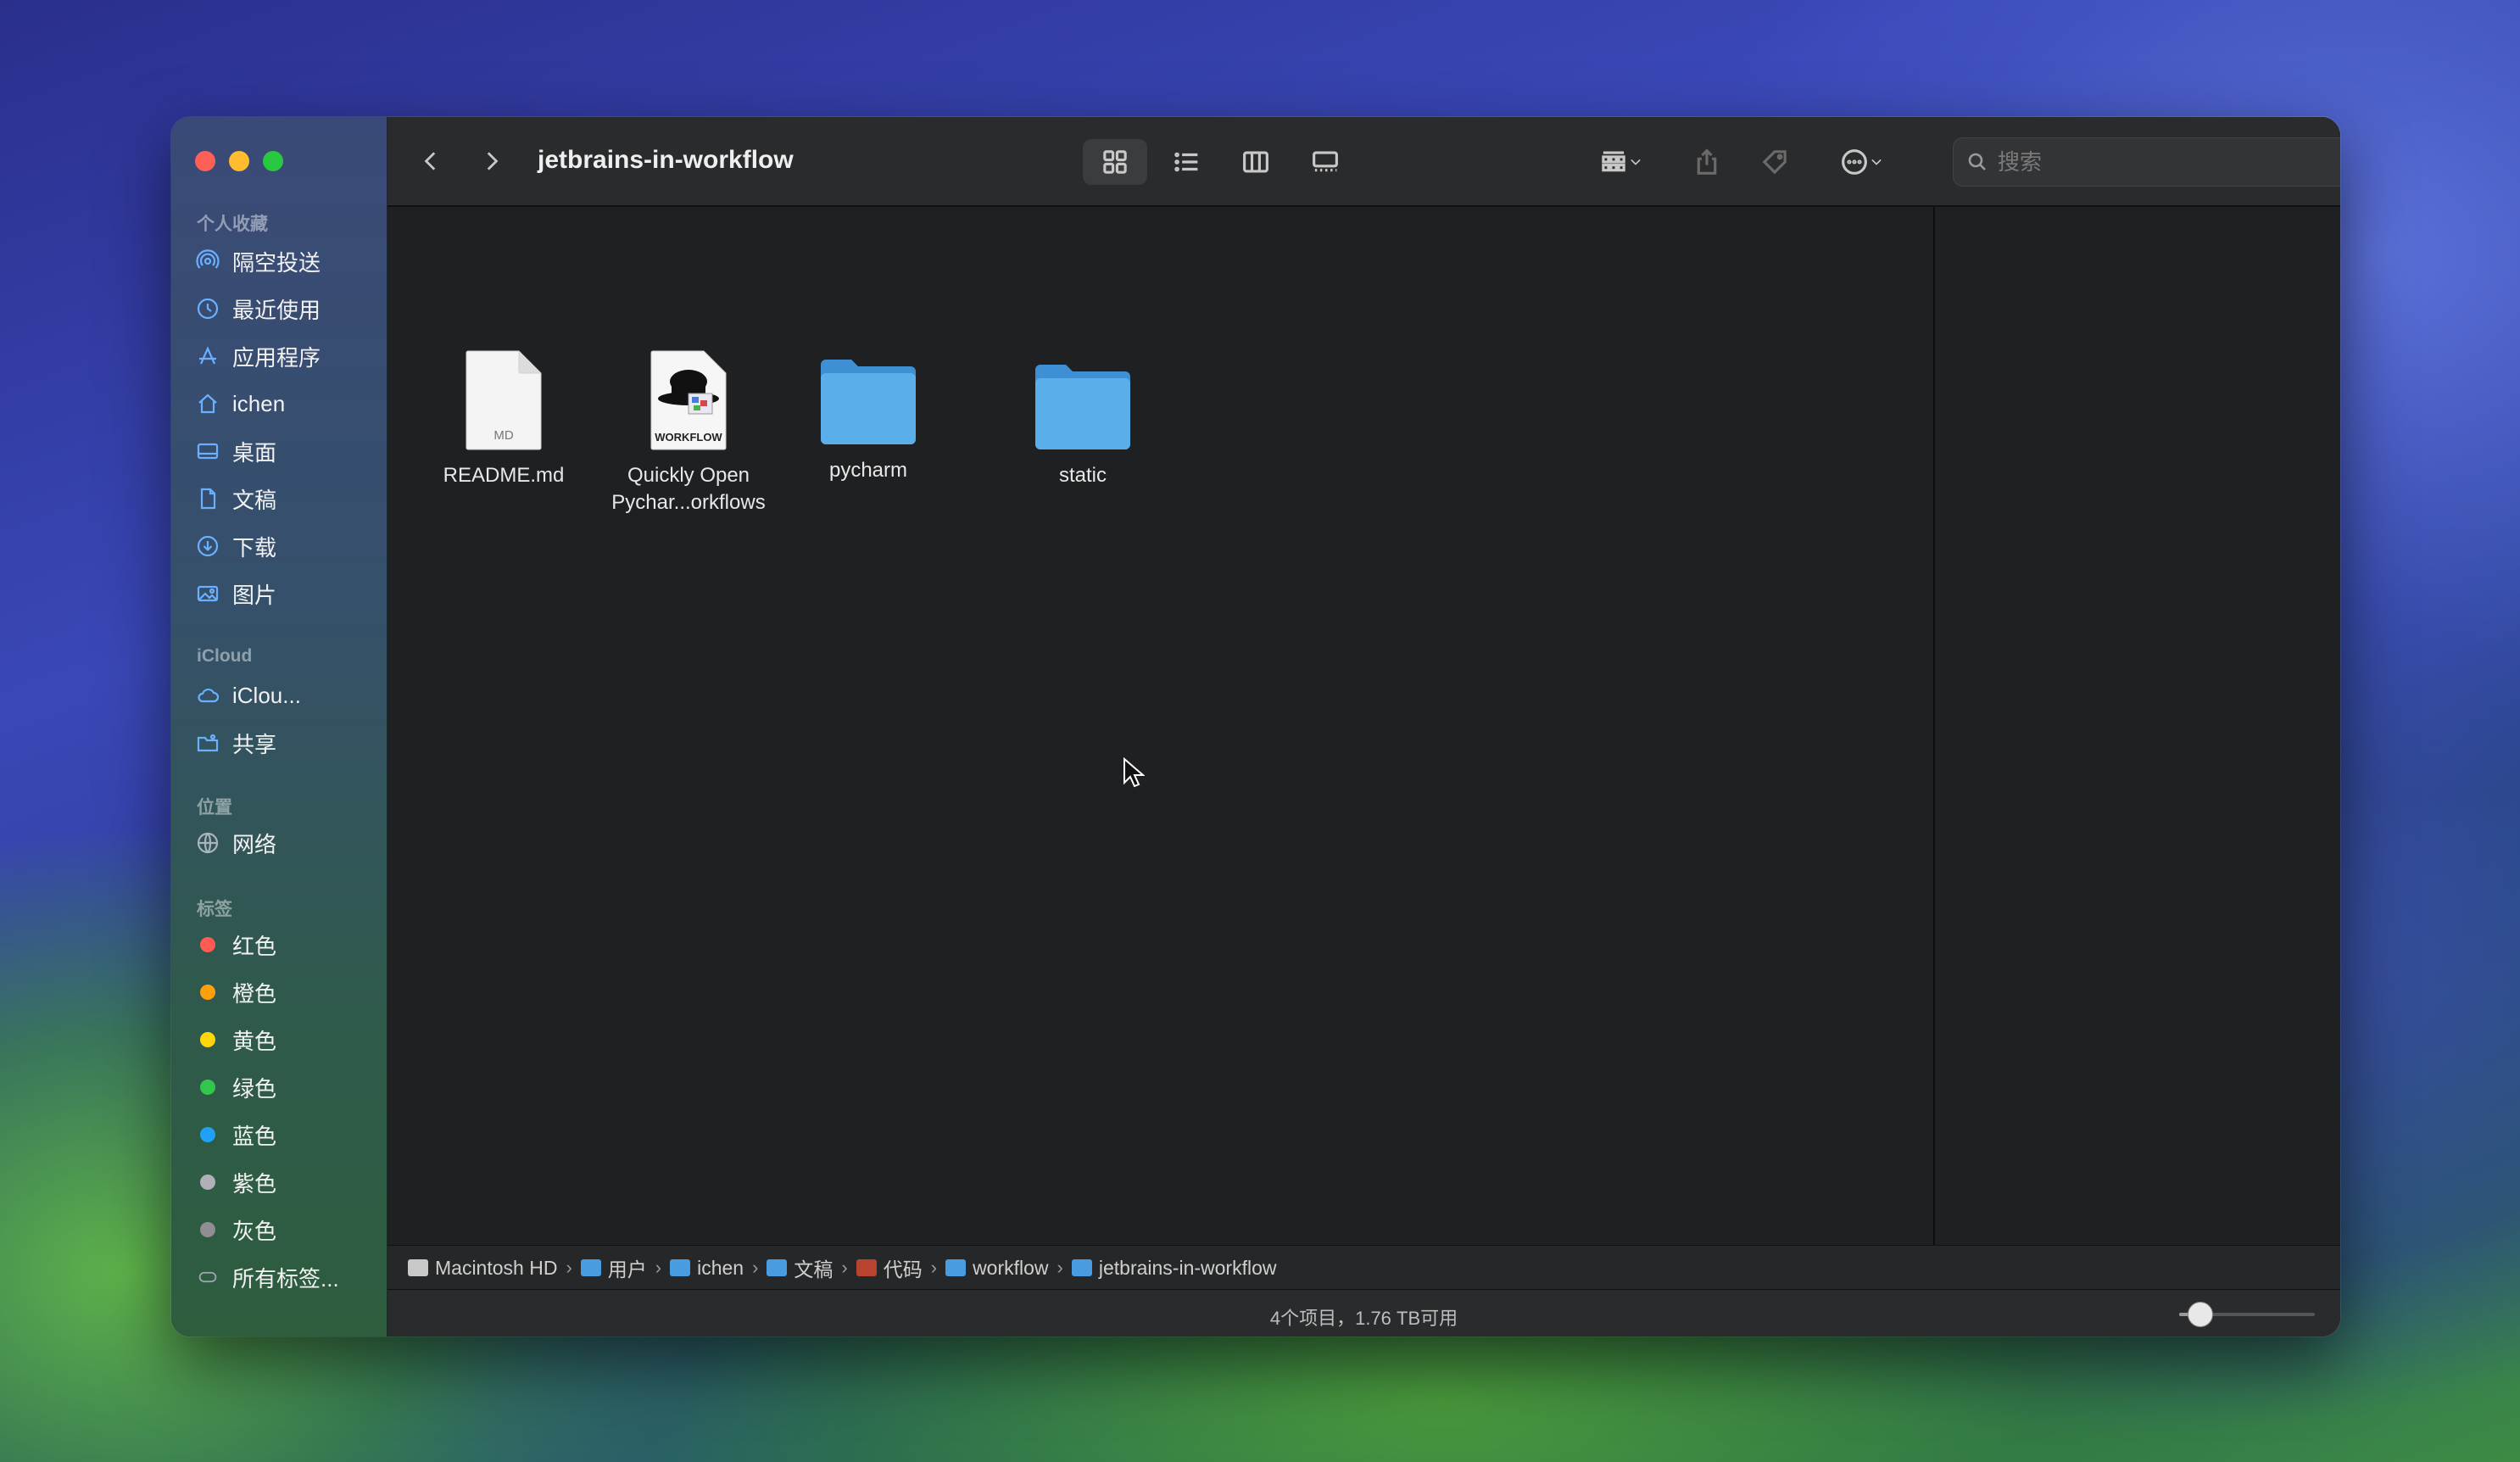  Describe the element at coordinates (207, 1039) in the screenshot. I see `tag-yellow-dot-icon` at that location.